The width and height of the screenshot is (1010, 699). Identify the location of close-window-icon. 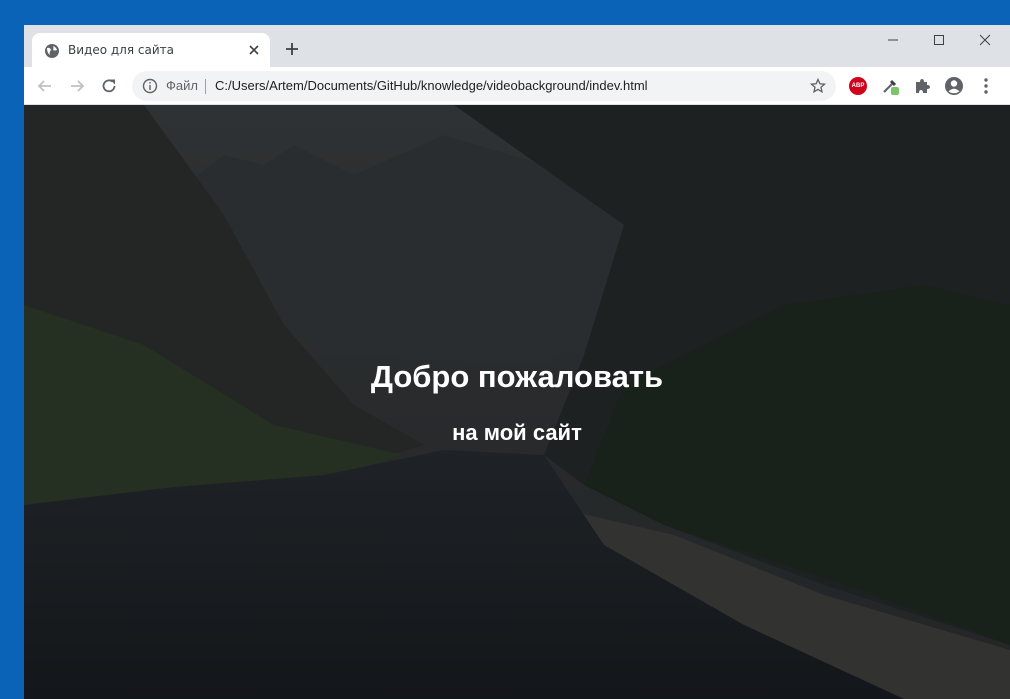
(985, 40).